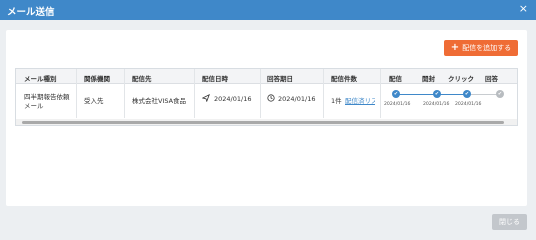 The image size is (536, 240). Describe the element at coordinates (271, 99) in the screenshot. I see `clock-icon` at that location.